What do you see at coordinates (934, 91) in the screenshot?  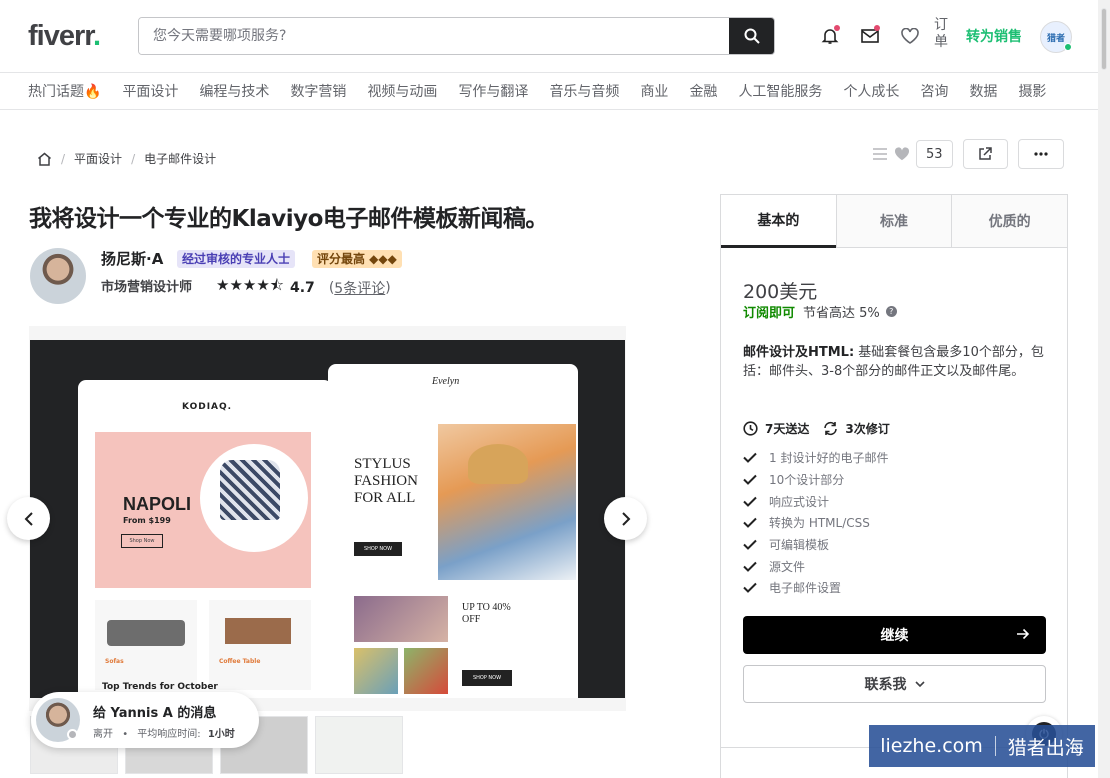 I see `category-consulting: 咨询` at bounding box center [934, 91].